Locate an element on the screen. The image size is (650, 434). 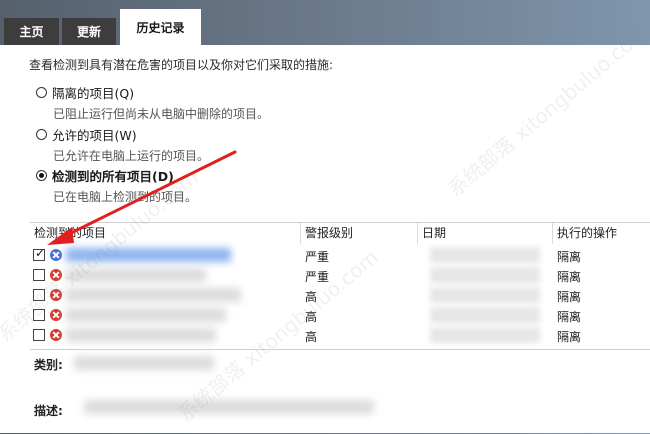
tab-history: 历史记录 is located at coordinates (160, 27).